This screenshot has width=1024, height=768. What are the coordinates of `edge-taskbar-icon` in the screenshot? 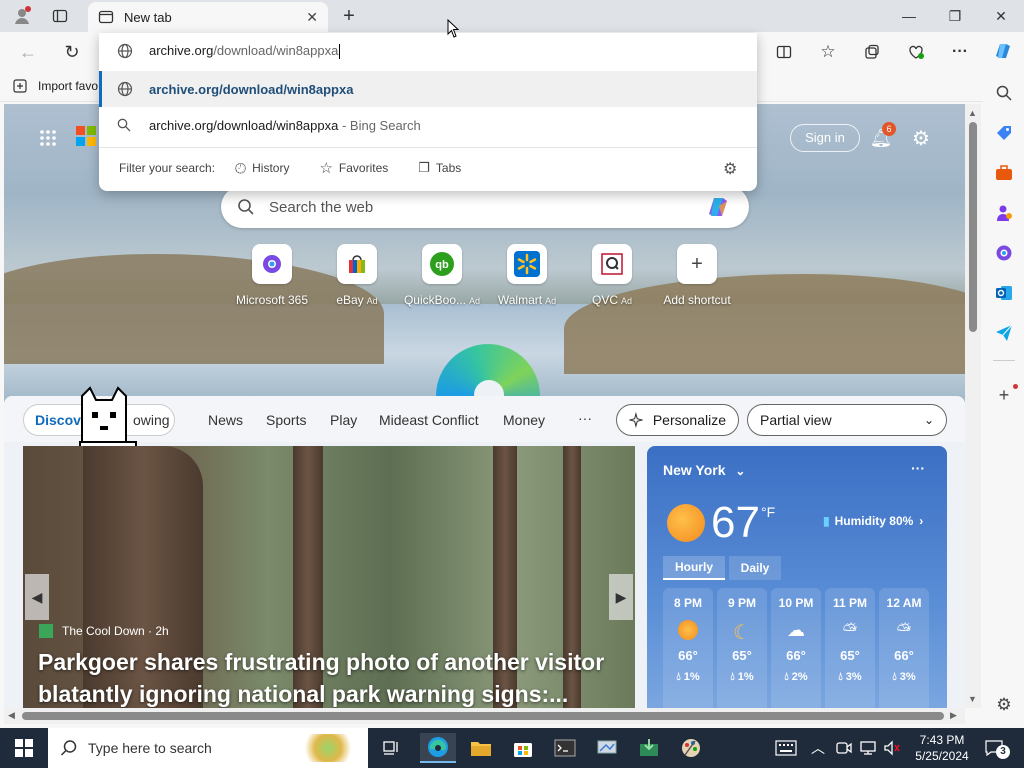 It's located at (438, 748).